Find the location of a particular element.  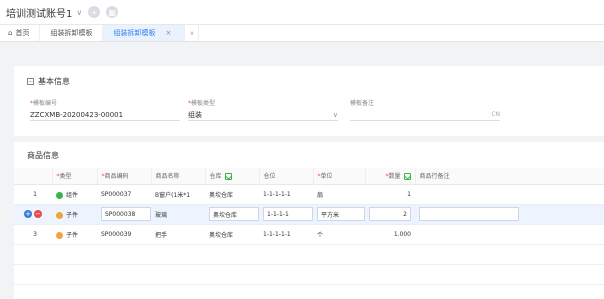

remark-suffix: CN is located at coordinates (495, 114).